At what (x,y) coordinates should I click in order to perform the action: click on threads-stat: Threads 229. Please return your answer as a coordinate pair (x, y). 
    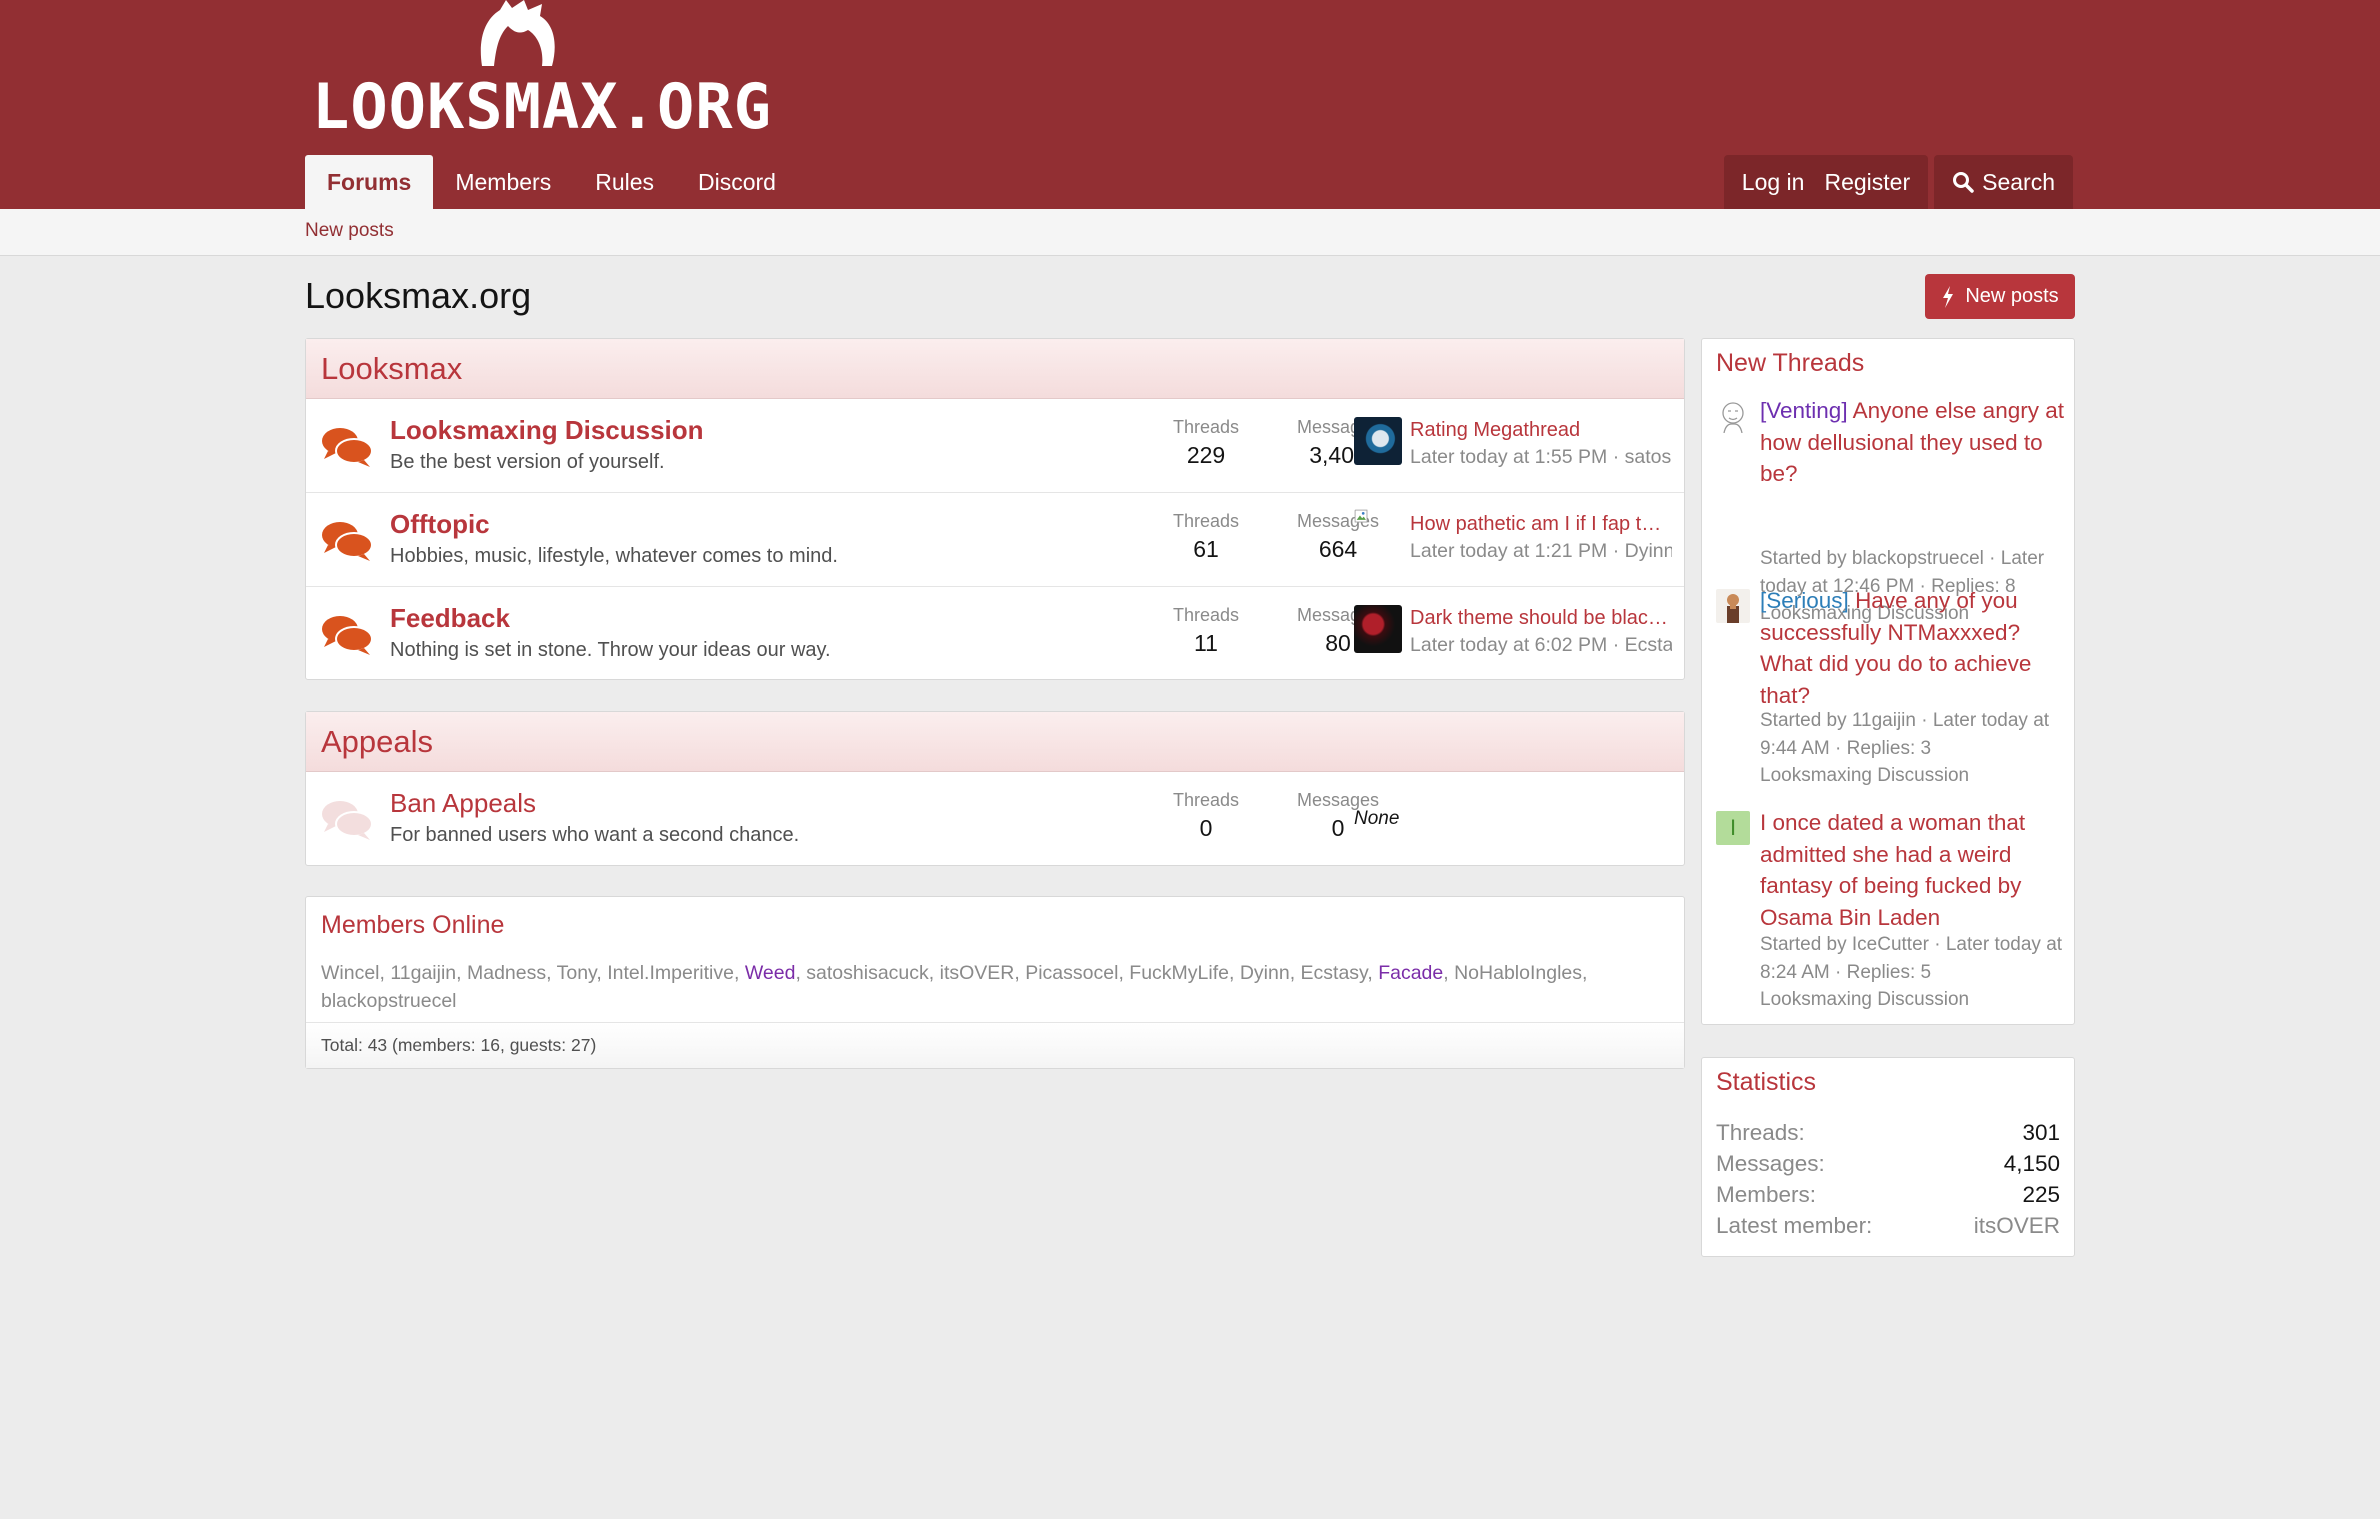
    Looking at the image, I should click on (1206, 443).